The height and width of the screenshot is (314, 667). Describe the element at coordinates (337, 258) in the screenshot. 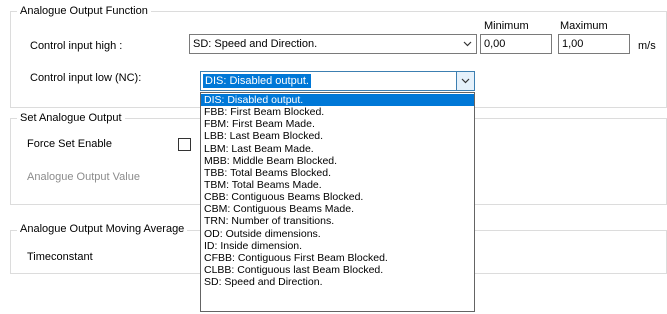

I see `dropdown-option: CFBB: Contiguous First Beam Blocked.` at that location.